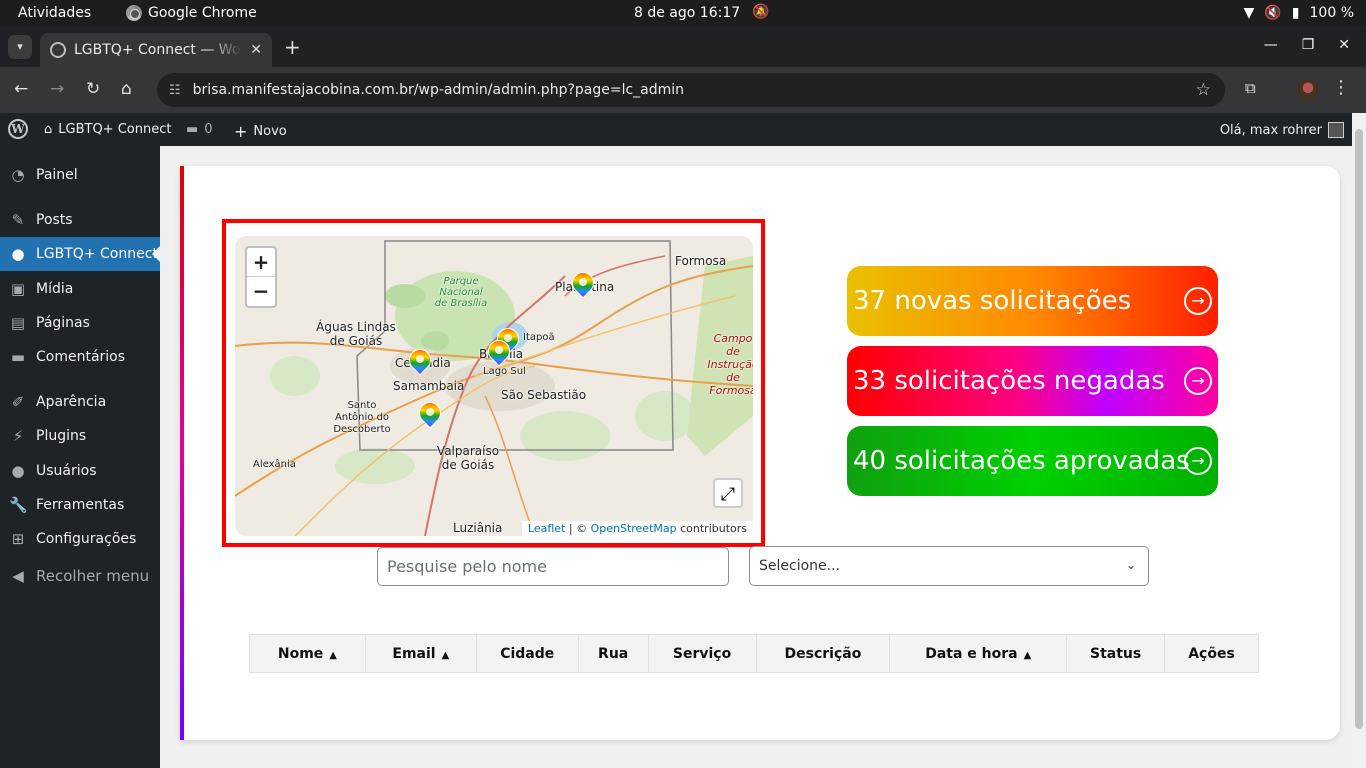 This screenshot has width=1366, height=768. I want to click on column-header-descricao: Descrição, so click(823, 653).